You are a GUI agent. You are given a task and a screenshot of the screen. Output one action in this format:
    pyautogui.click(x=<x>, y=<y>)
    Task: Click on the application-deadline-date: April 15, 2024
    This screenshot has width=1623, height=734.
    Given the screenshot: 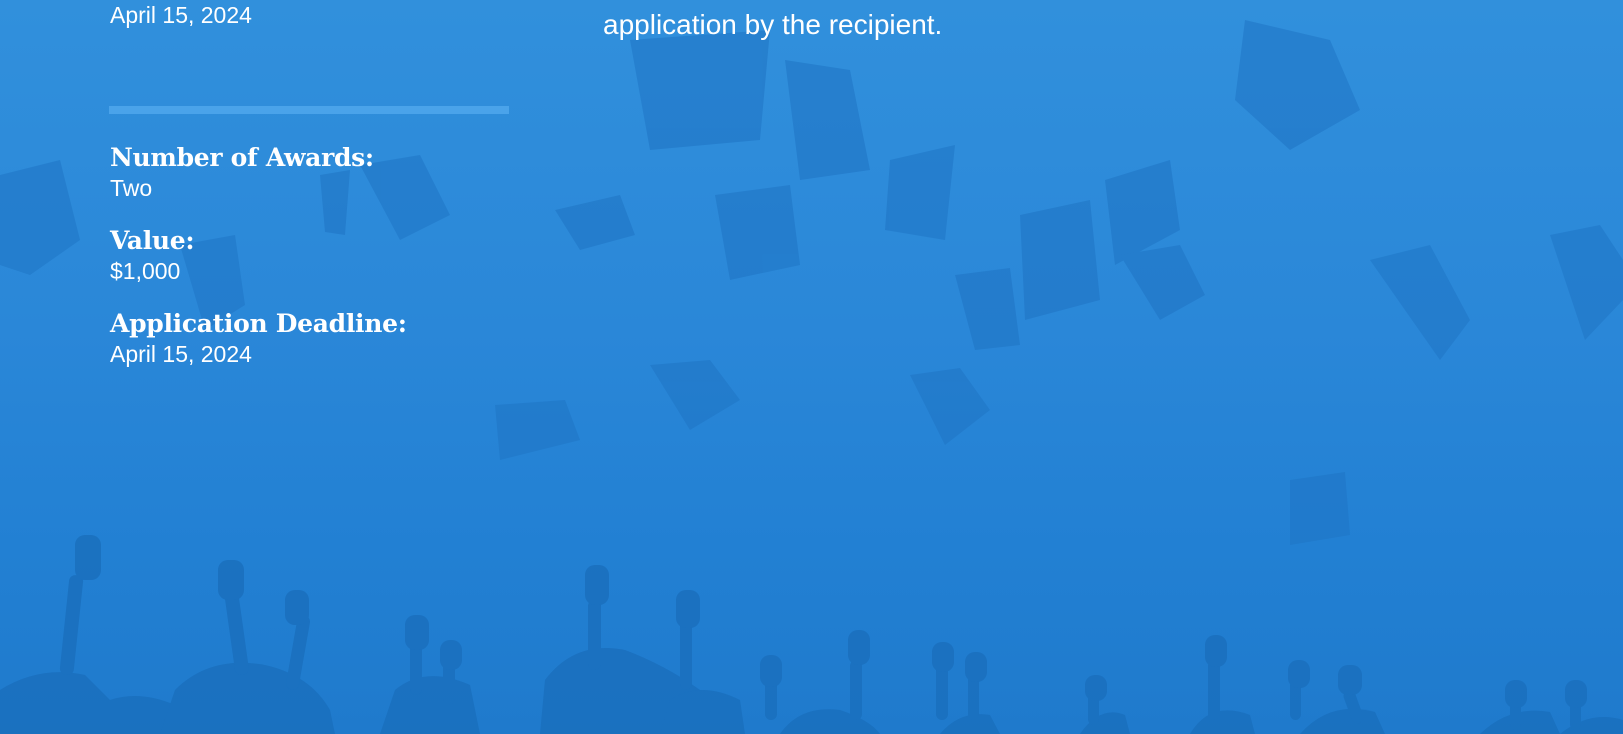 What is the action you would take?
    pyautogui.click(x=181, y=354)
    